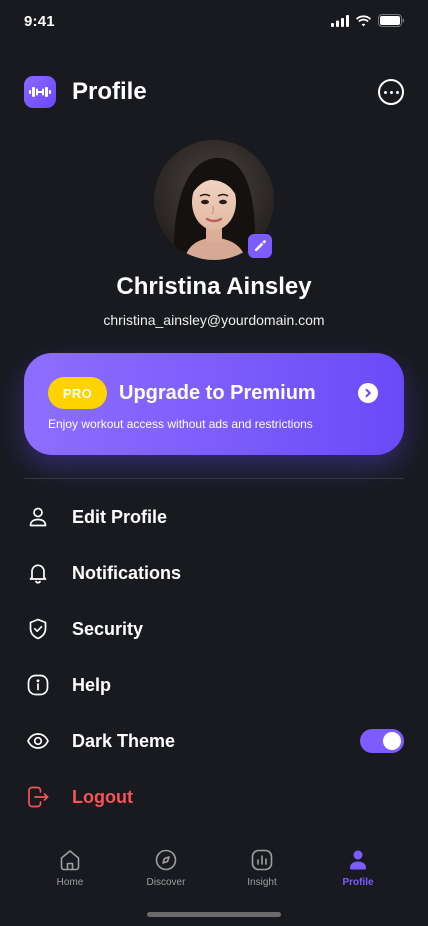 This screenshot has width=428, height=926. What do you see at coordinates (214, 478) in the screenshot?
I see `divider` at bounding box center [214, 478].